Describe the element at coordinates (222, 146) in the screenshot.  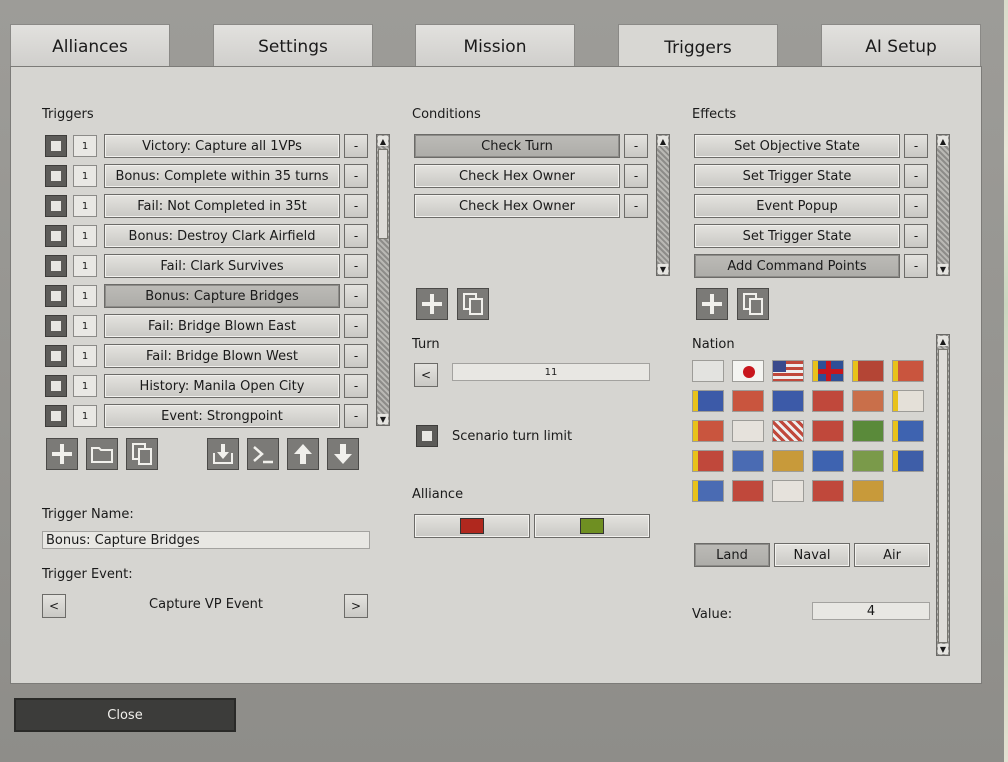
I see `trigger-item: Victory: Capture all 1VPs` at that location.